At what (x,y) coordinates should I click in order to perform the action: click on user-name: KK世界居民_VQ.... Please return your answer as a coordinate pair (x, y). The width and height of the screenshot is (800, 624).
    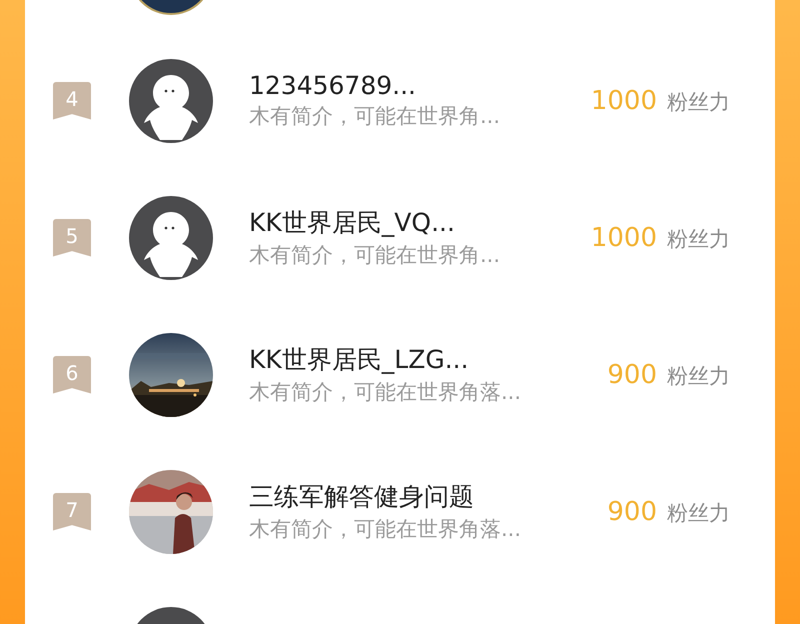
    Looking at the image, I should click on (352, 222).